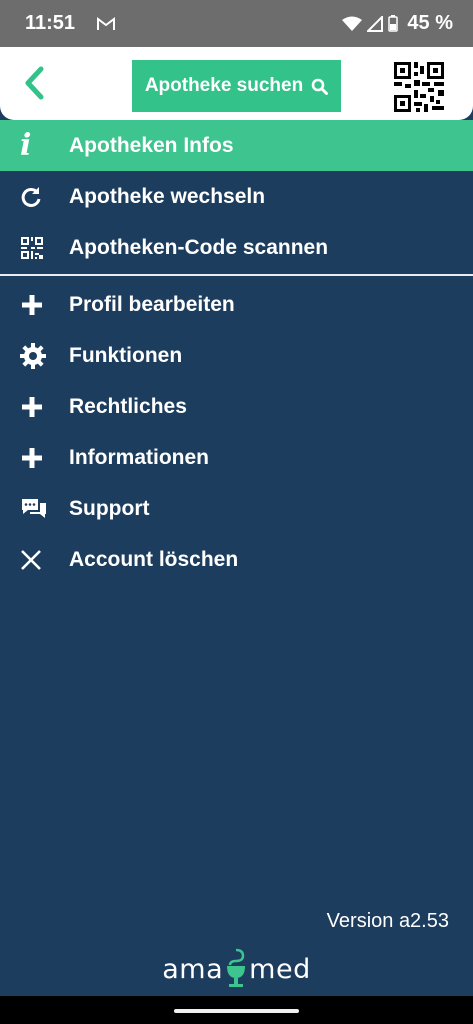 The image size is (473, 1024). What do you see at coordinates (26, 145) in the screenshot?
I see `info-icon: i` at bounding box center [26, 145].